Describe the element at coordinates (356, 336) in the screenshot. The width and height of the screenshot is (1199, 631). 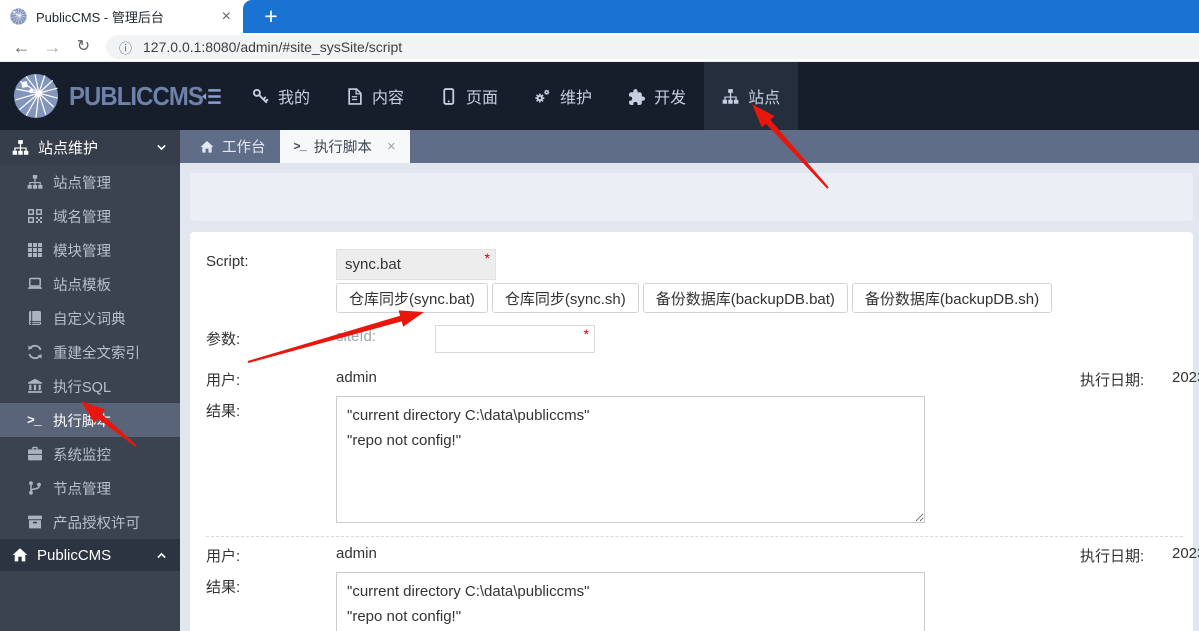
I see `siteid-field-label: siteId:` at that location.